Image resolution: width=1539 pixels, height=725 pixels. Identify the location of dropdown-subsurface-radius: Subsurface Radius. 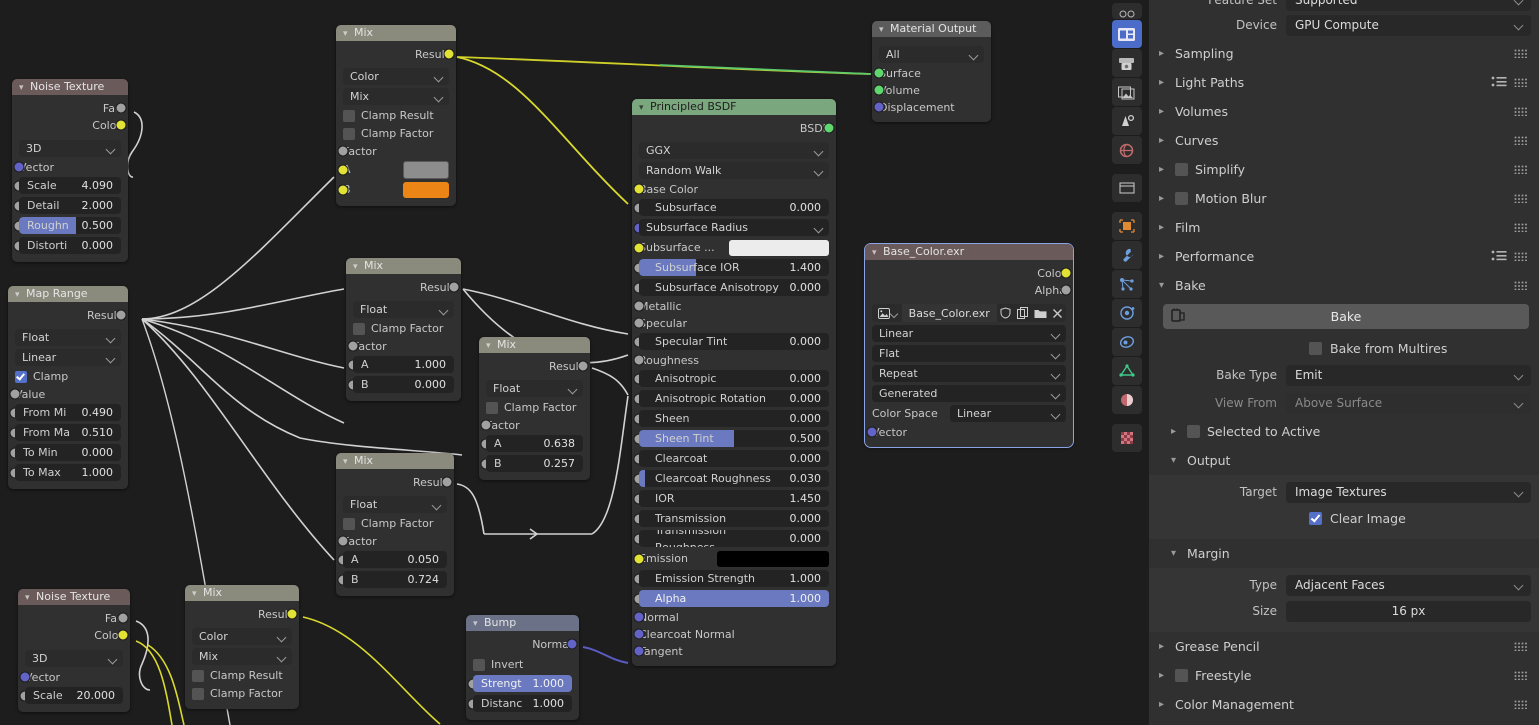
(731, 227).